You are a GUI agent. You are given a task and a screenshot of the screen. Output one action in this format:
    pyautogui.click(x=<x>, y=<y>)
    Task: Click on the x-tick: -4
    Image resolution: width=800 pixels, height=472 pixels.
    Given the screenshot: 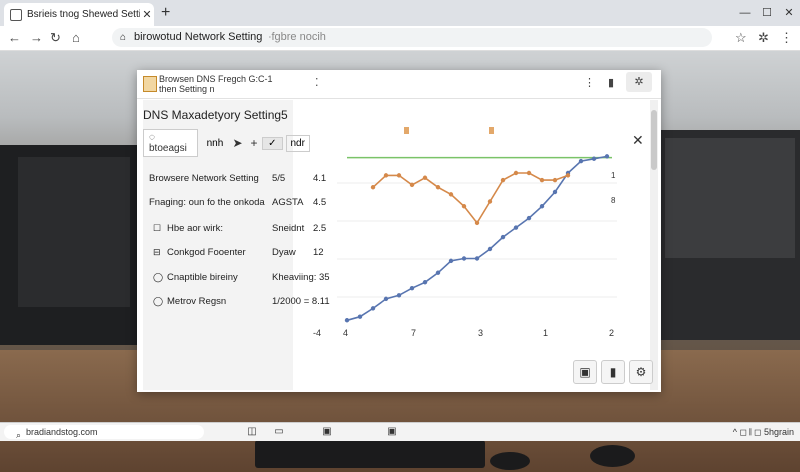 What is the action you would take?
    pyautogui.click(x=317, y=333)
    